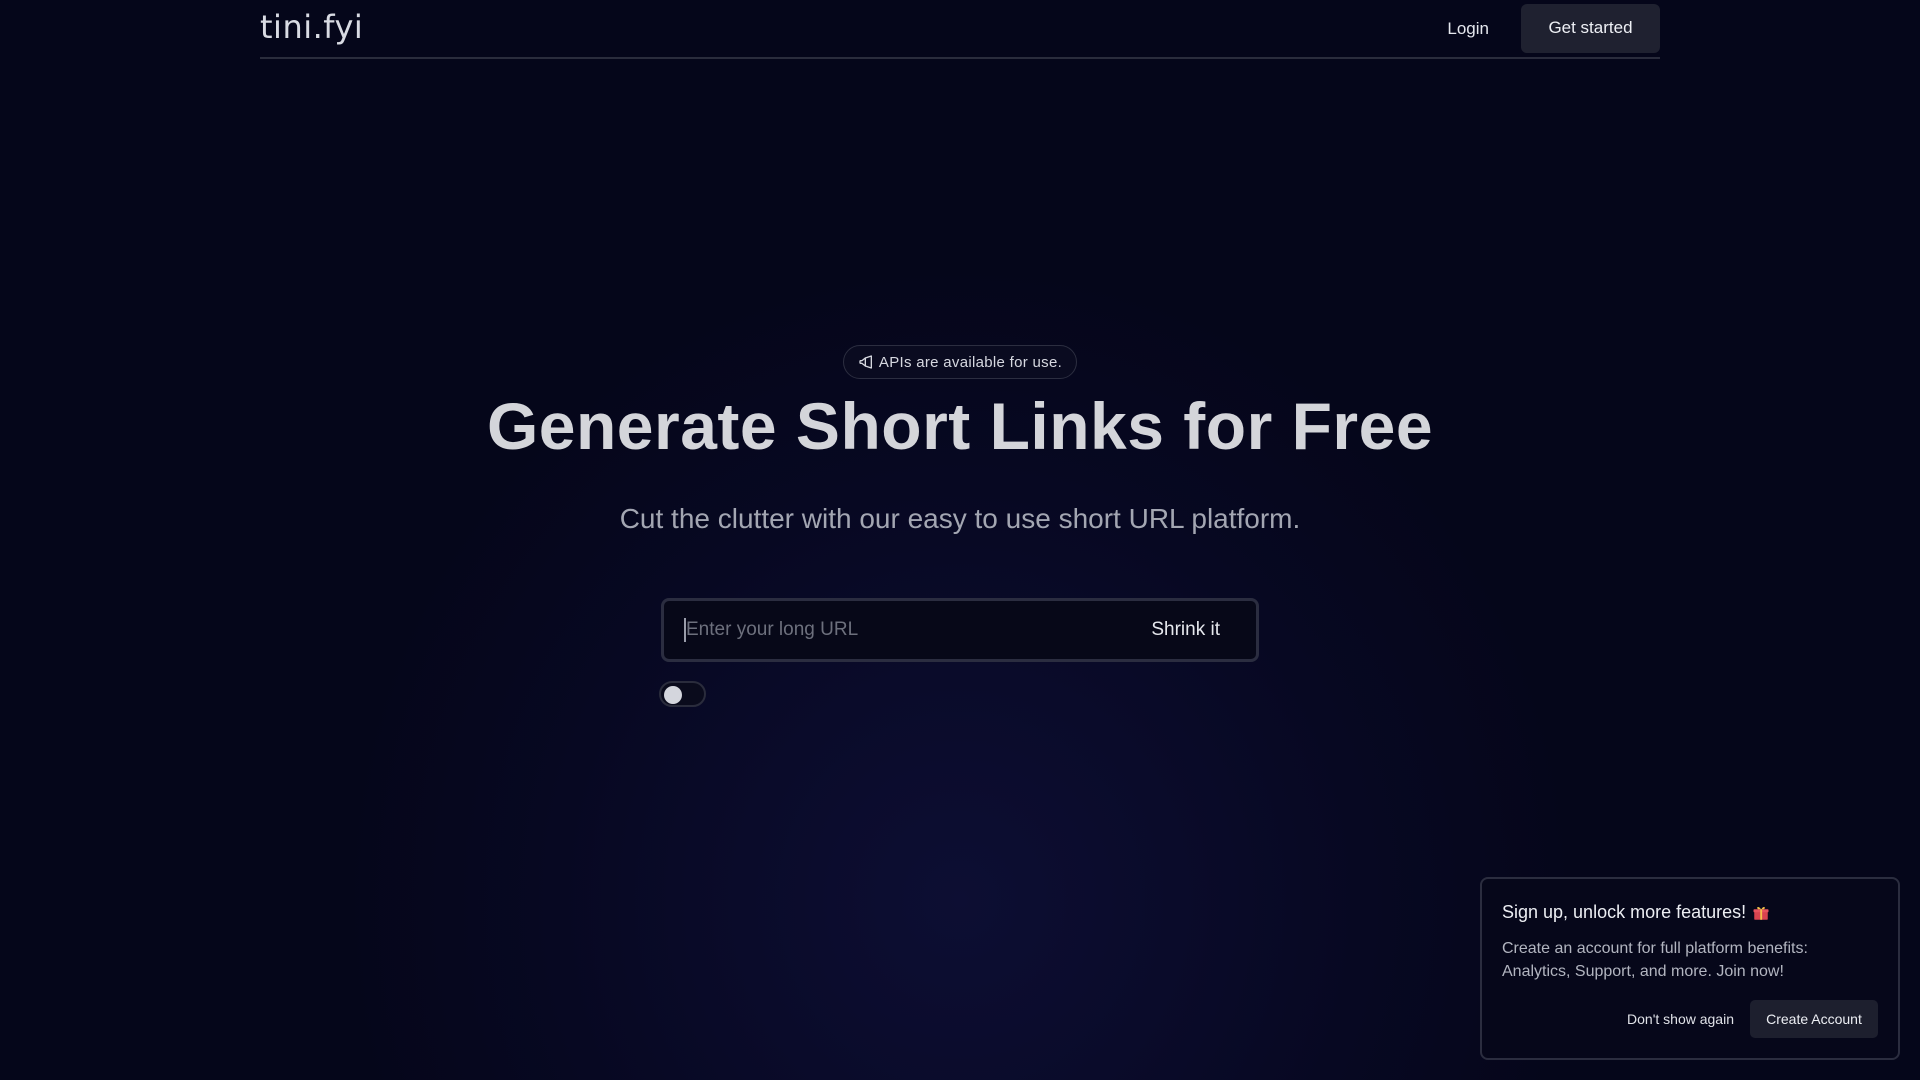 The image size is (1920, 1080). I want to click on dont-show-again-button: Don't show again, so click(1680, 1019).